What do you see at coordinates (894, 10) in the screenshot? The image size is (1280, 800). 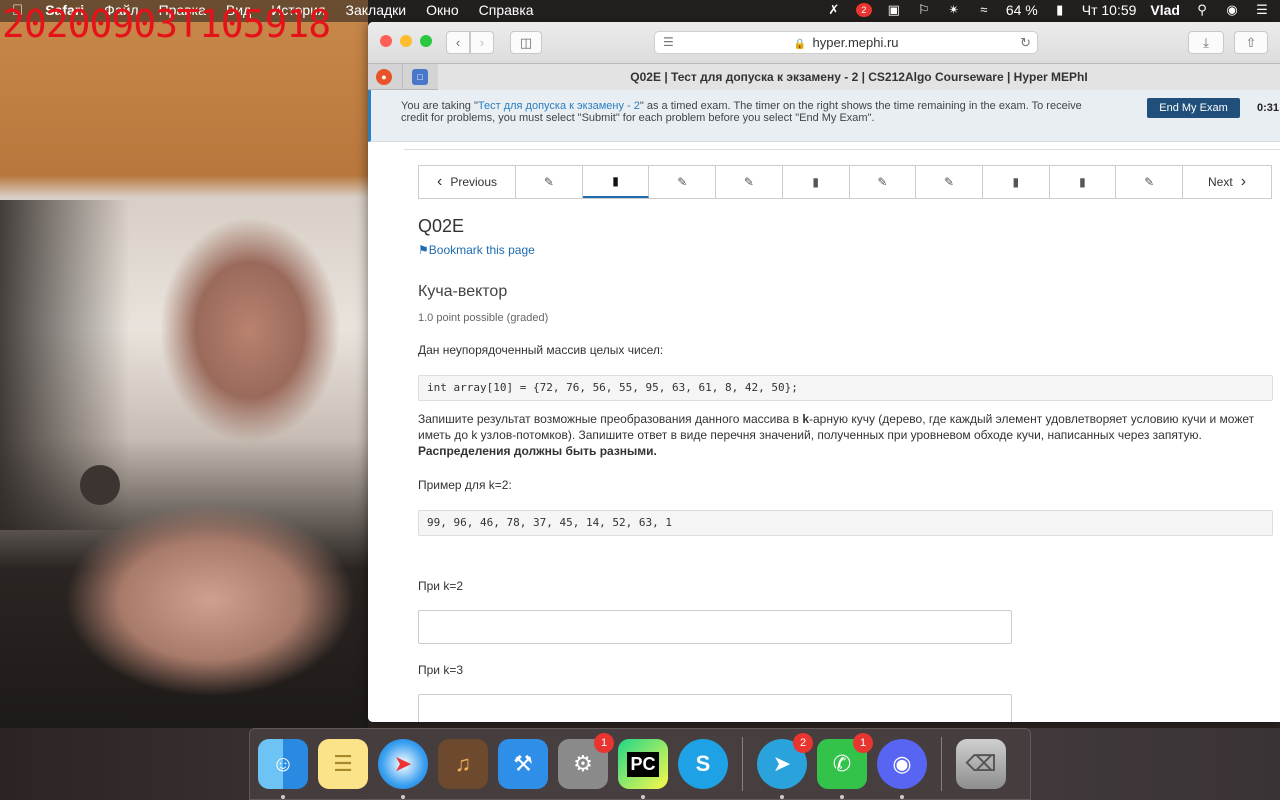 I see `display-icon: ▣` at bounding box center [894, 10].